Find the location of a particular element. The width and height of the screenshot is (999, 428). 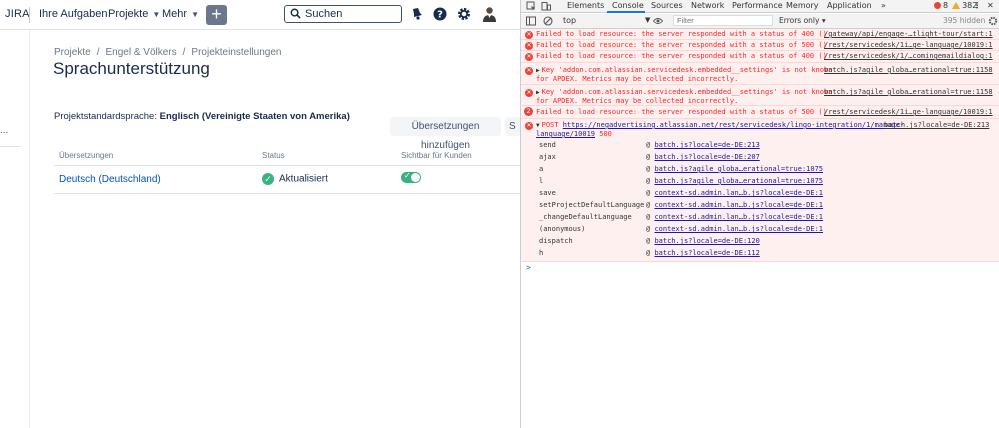

sidebar-toggle-icon is located at coordinates (531, 21).